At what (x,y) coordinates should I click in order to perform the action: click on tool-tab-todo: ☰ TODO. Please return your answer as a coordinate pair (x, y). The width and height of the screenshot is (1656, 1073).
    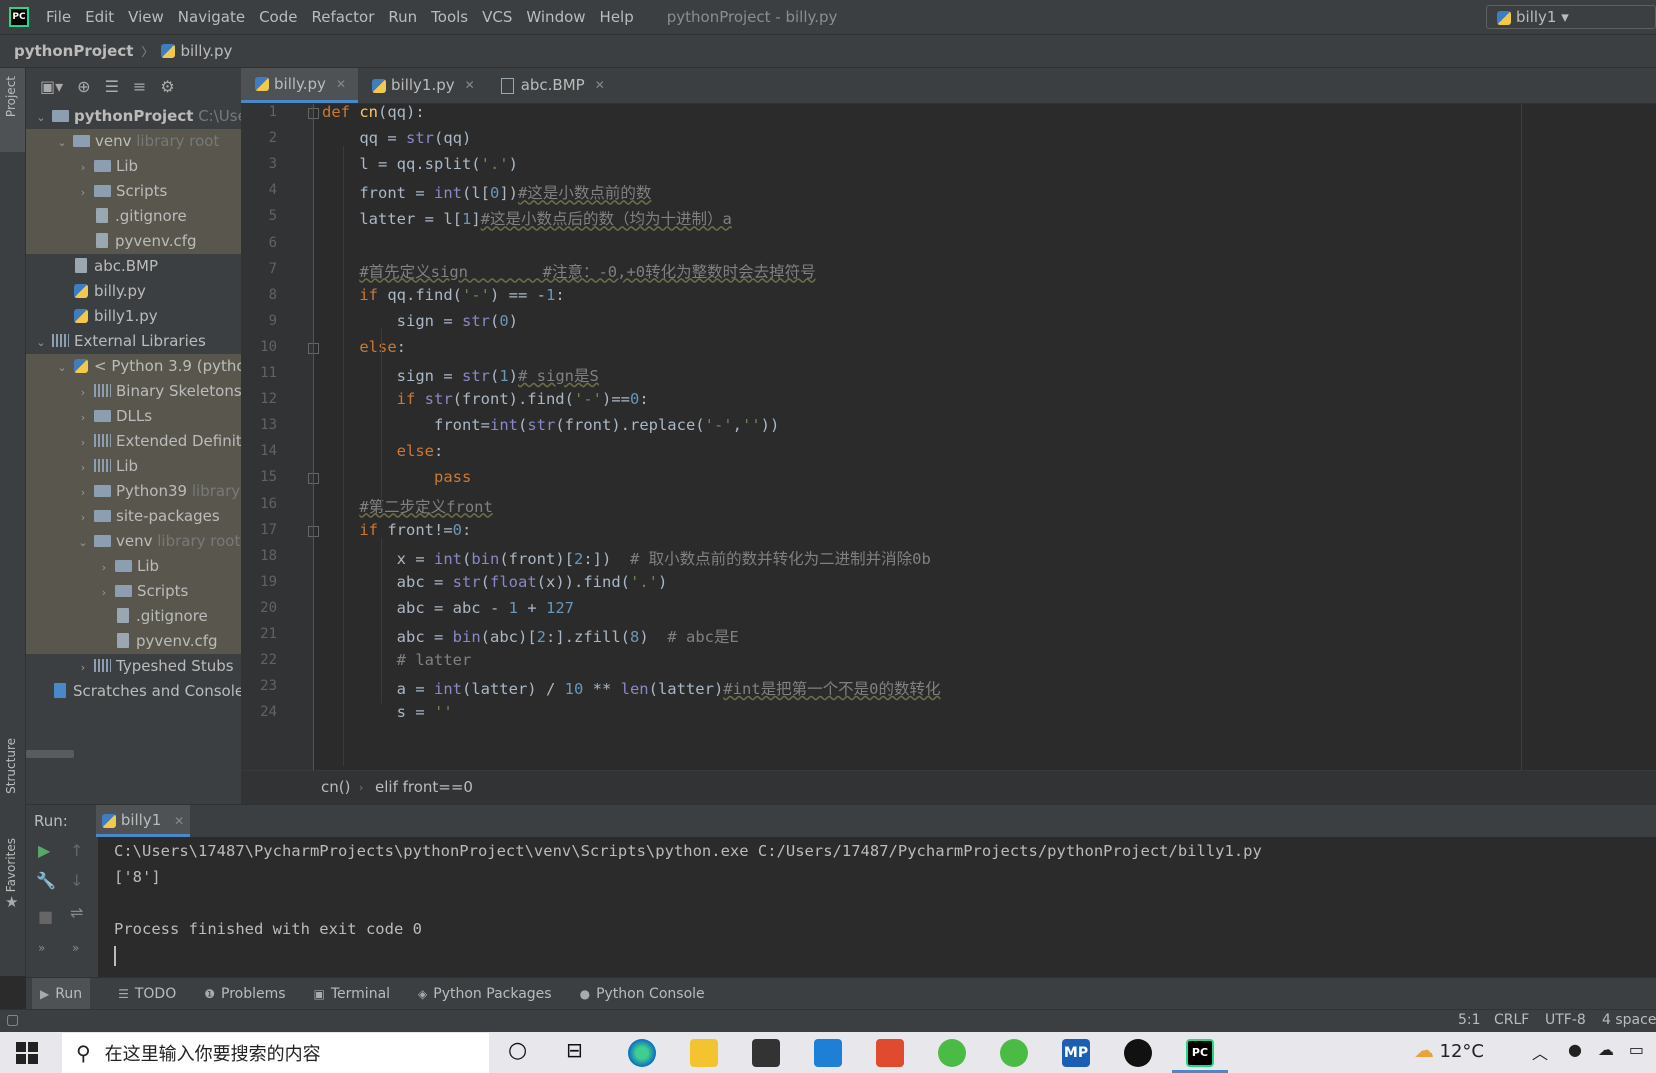
    Looking at the image, I should click on (147, 994).